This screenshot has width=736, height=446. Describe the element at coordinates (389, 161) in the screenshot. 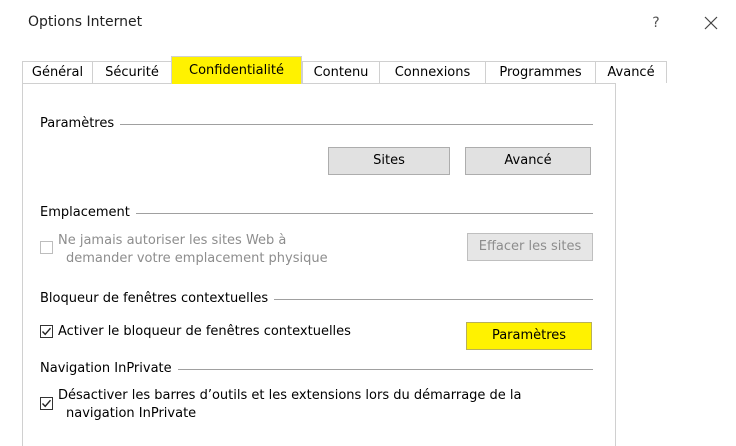

I see `sites-button: Sites` at that location.